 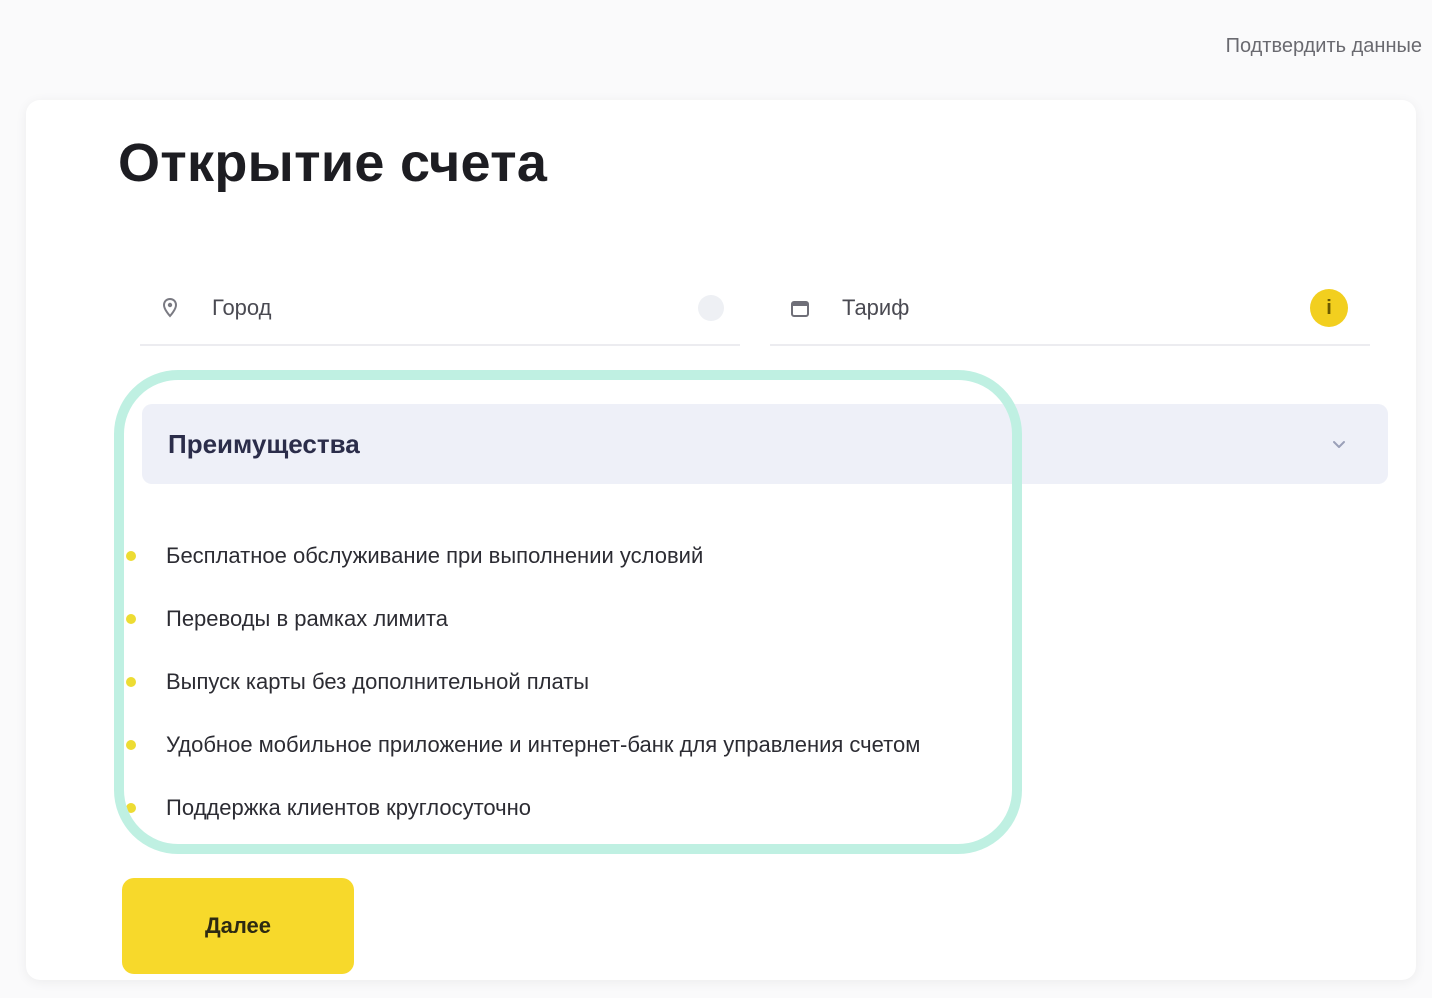 I want to click on list-item: Переводы в рамках лимита, so click(x=576, y=618).